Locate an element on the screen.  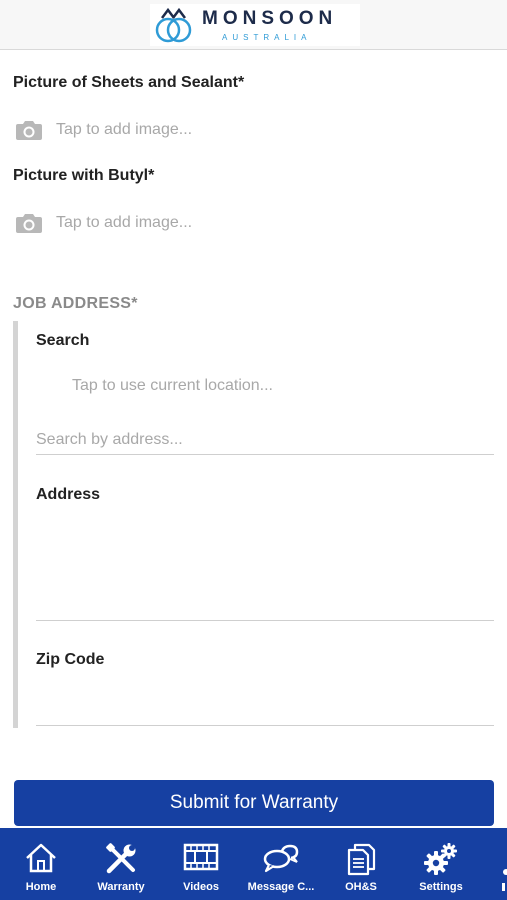
address-search-input is located at coordinates (265, 440).